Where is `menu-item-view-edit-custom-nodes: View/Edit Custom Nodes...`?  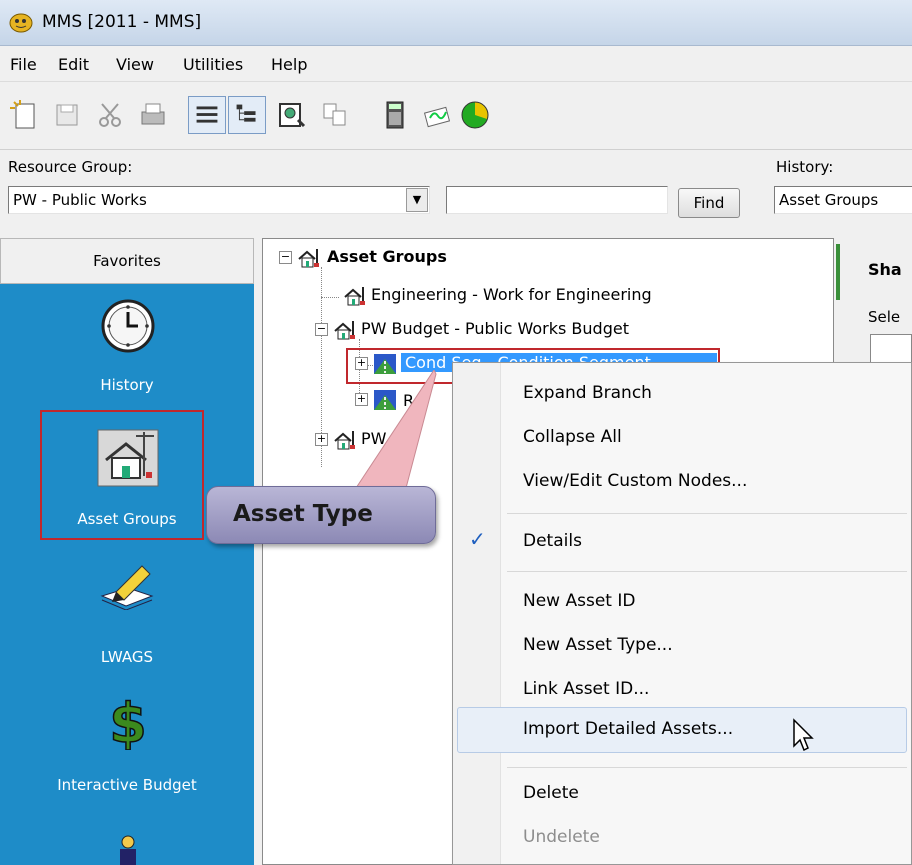 menu-item-view-edit-custom-nodes: View/Edit Custom Nodes... is located at coordinates (635, 481).